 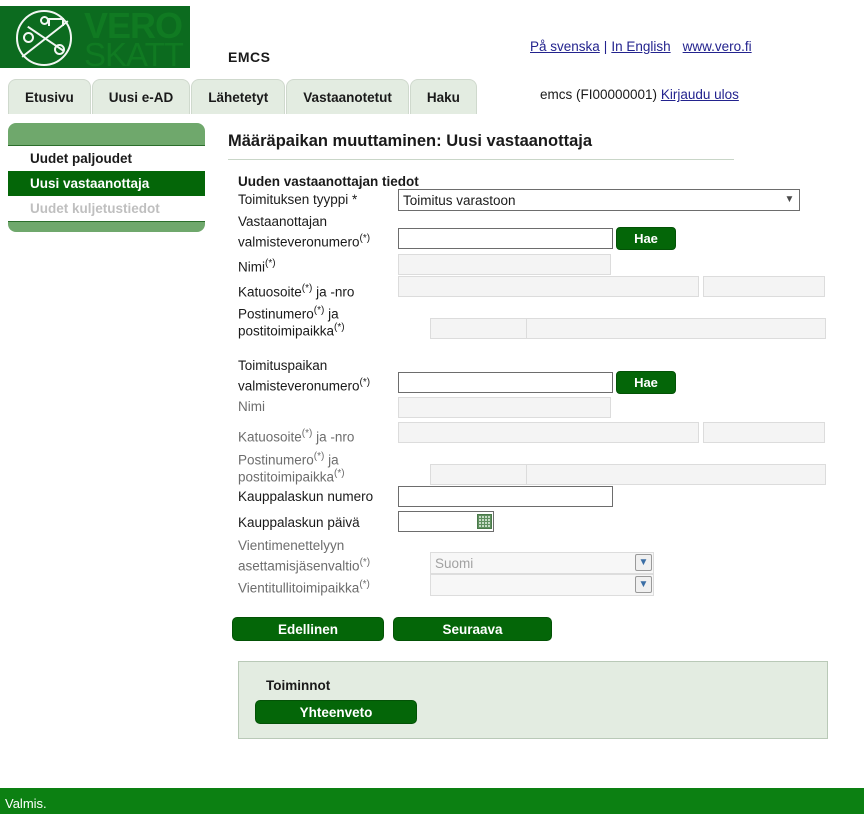 What do you see at coordinates (251, 406) in the screenshot?
I see `label-name-2: Nimi` at bounding box center [251, 406].